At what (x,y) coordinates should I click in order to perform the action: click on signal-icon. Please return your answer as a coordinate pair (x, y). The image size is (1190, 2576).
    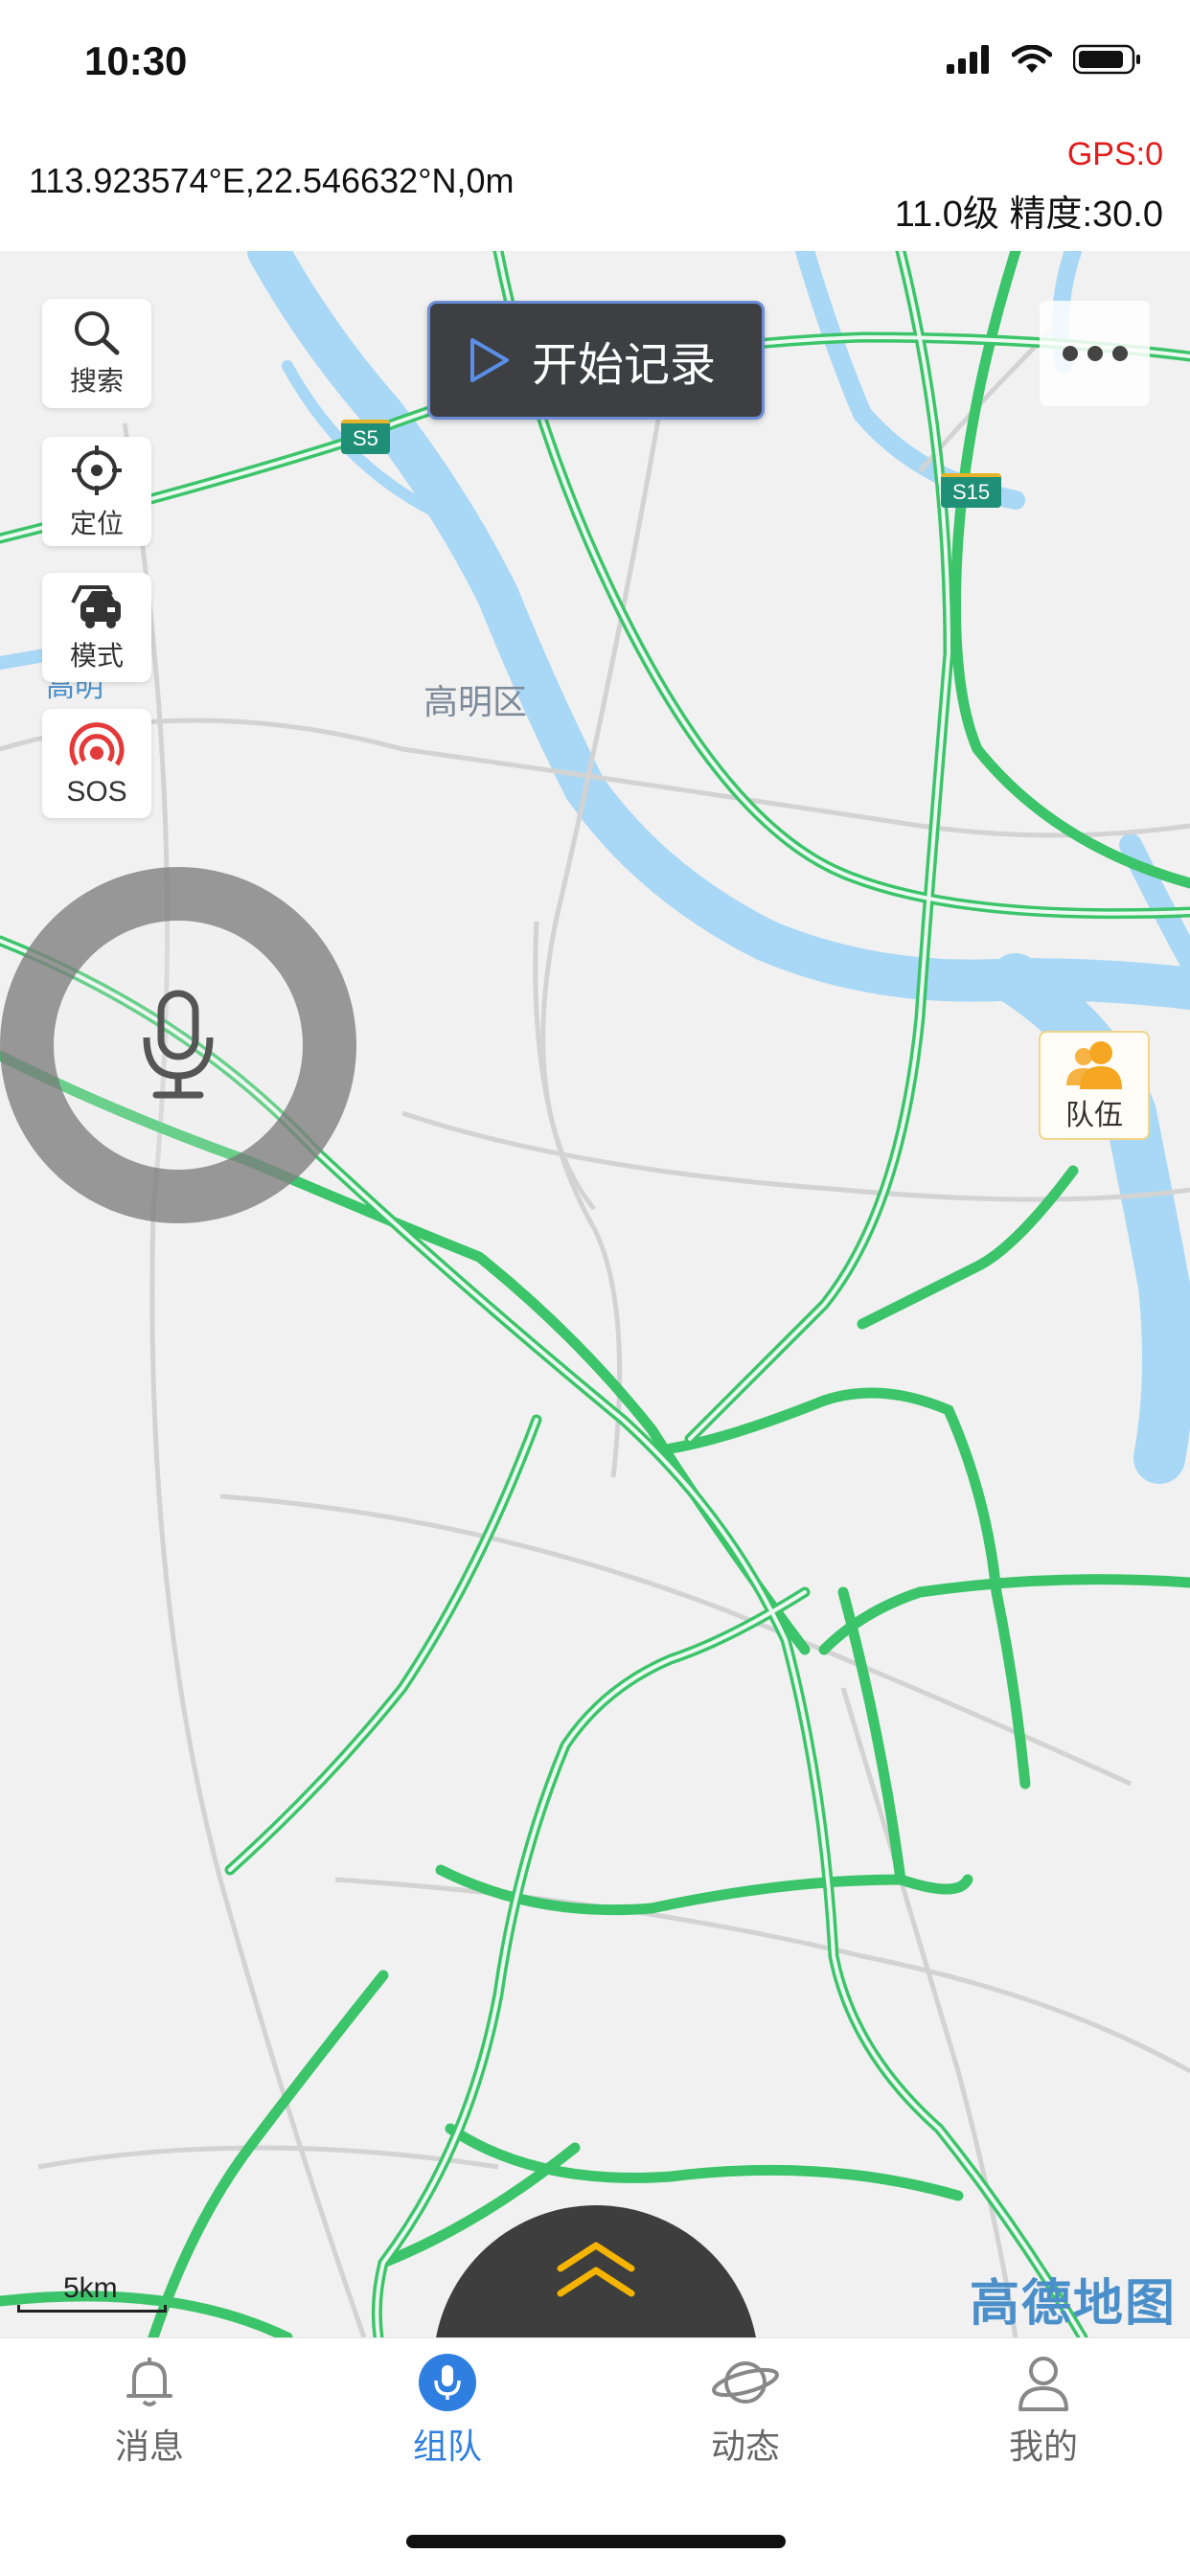
    Looking at the image, I should click on (968, 60).